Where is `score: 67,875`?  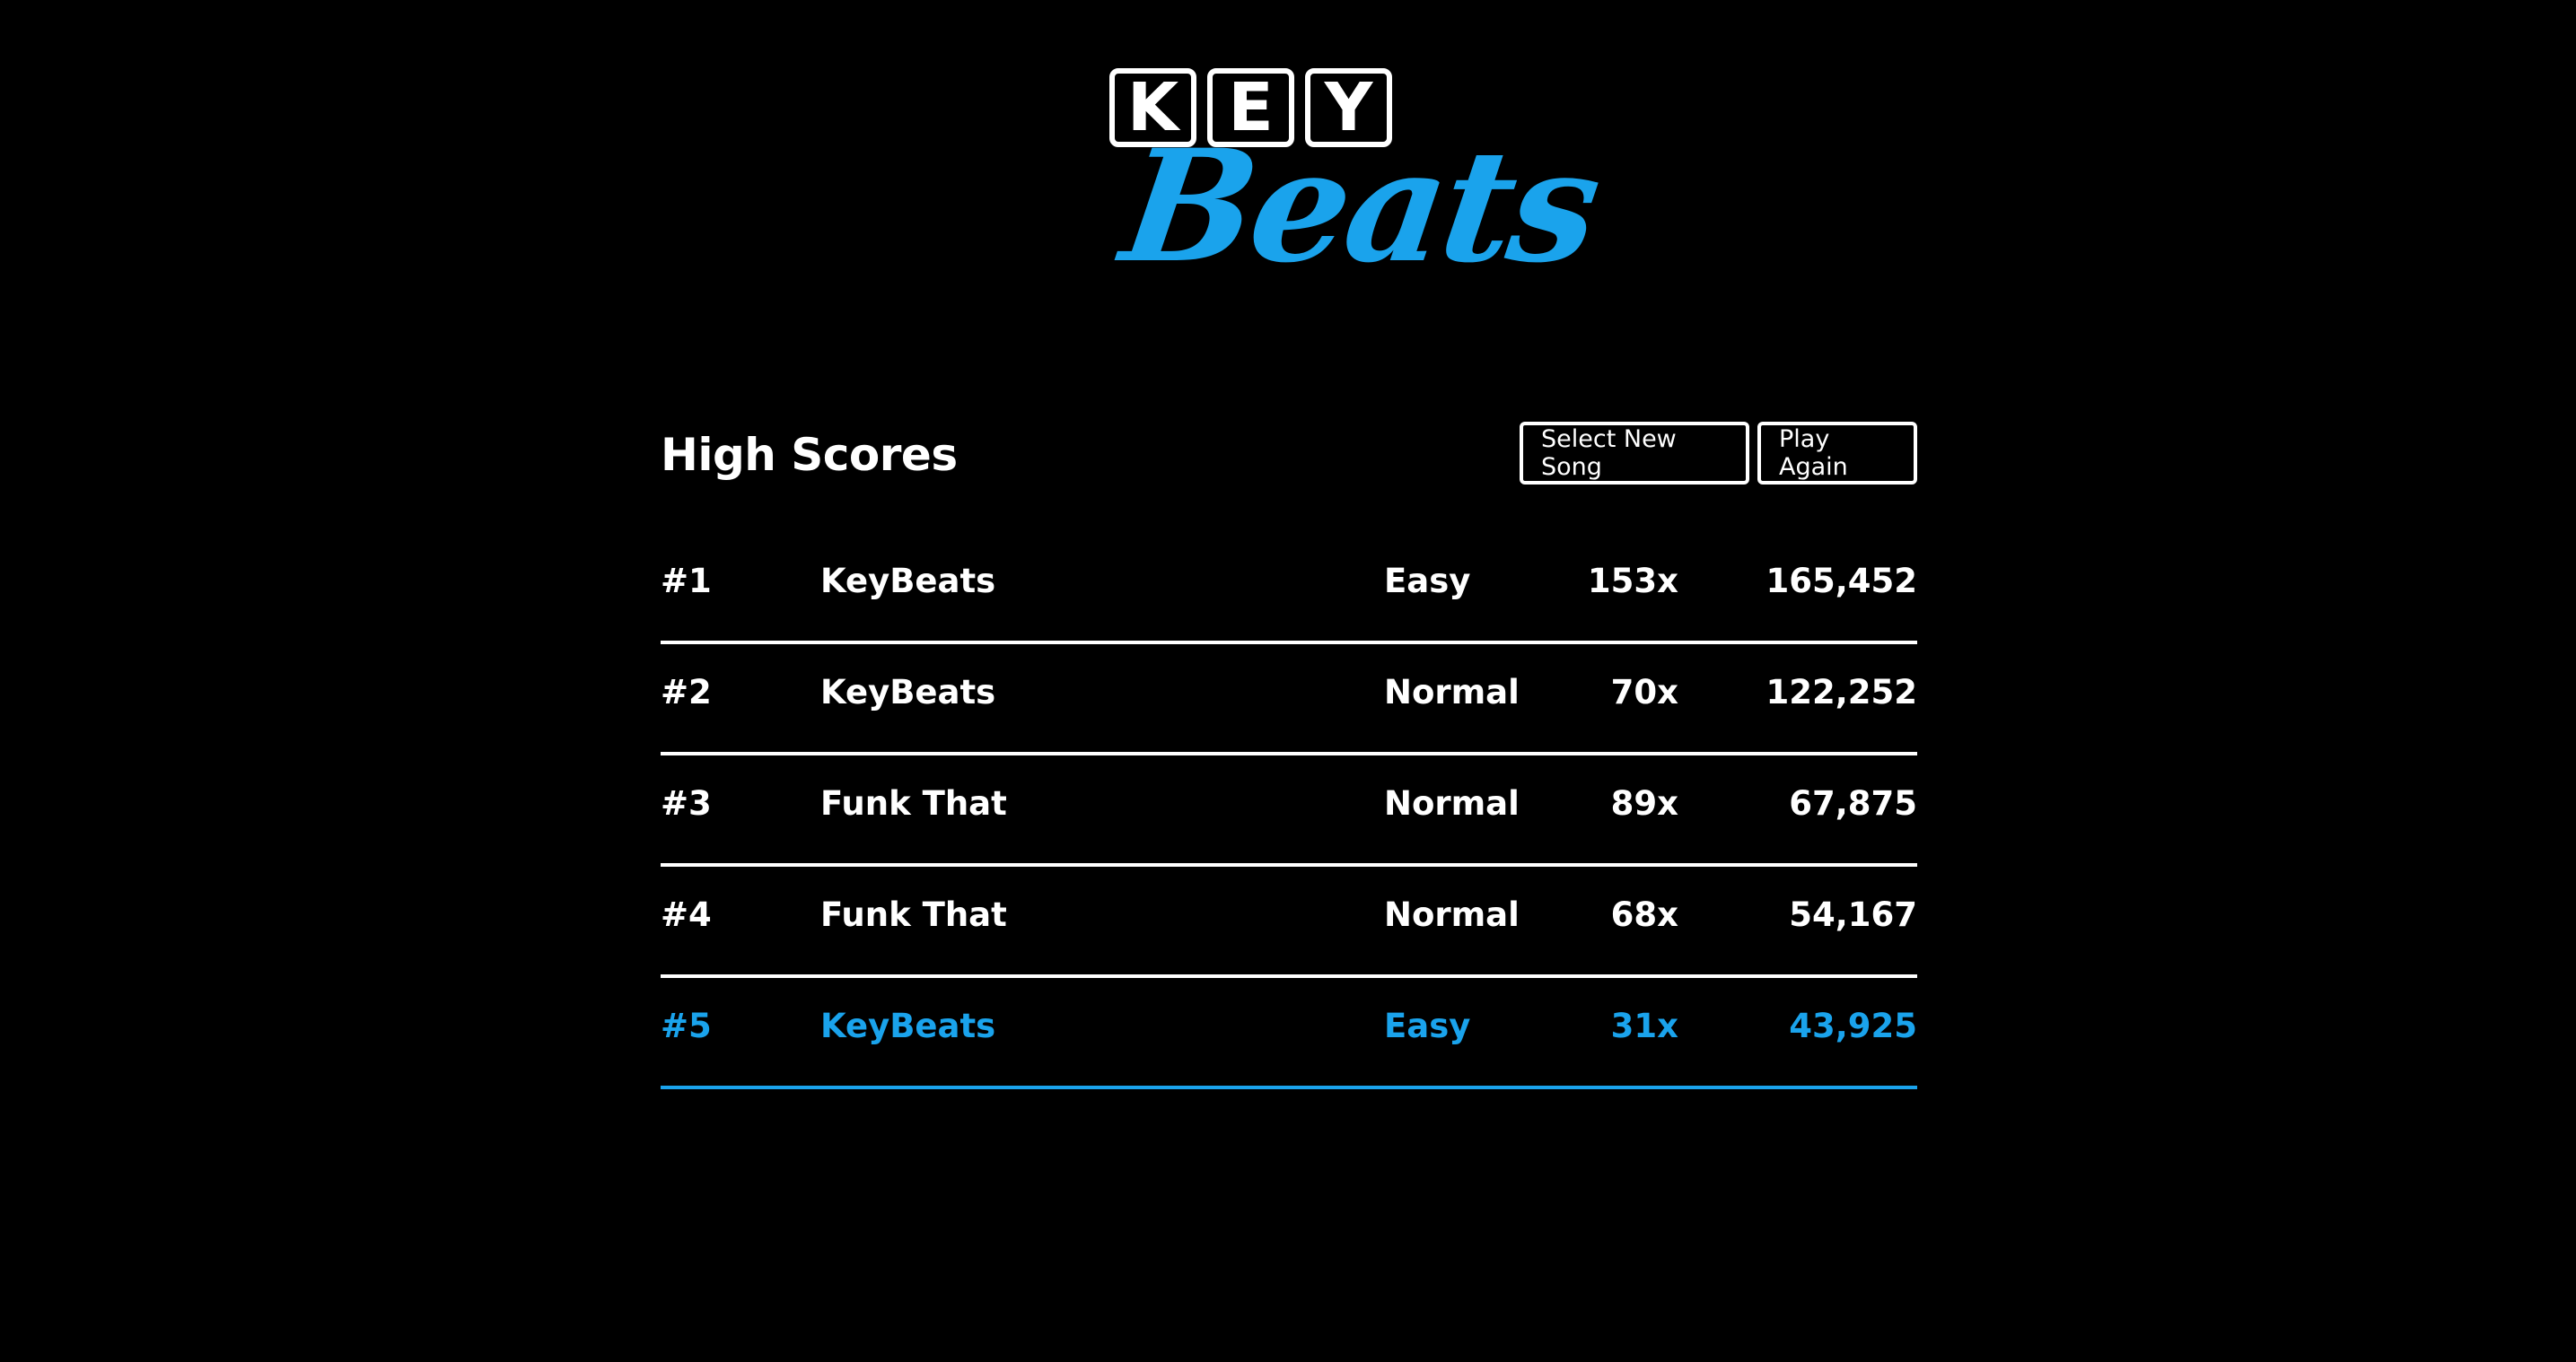 score: 67,875 is located at coordinates (1853, 803).